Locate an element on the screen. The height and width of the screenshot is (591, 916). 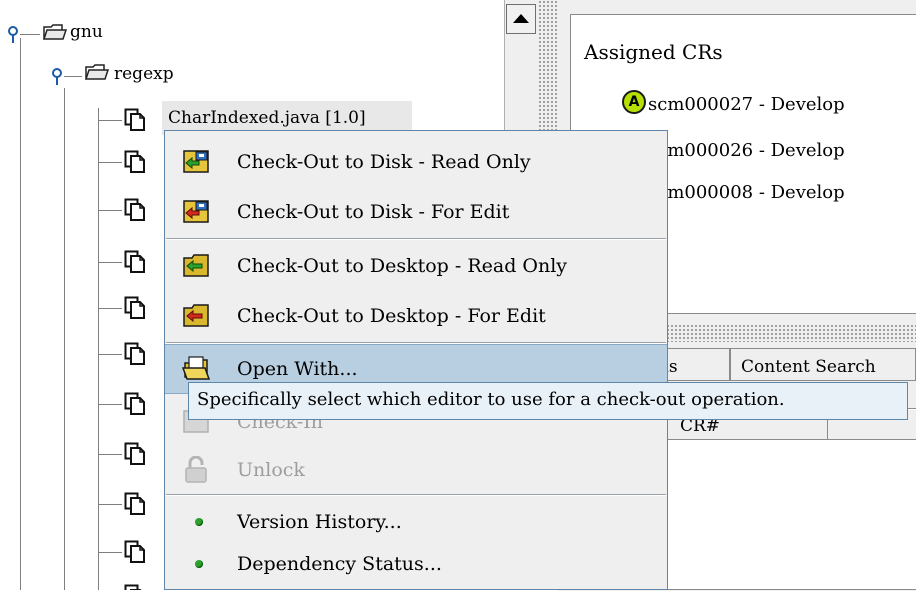
menu-item-label: Check-Out to Desktop - Read Only is located at coordinates (402, 266).